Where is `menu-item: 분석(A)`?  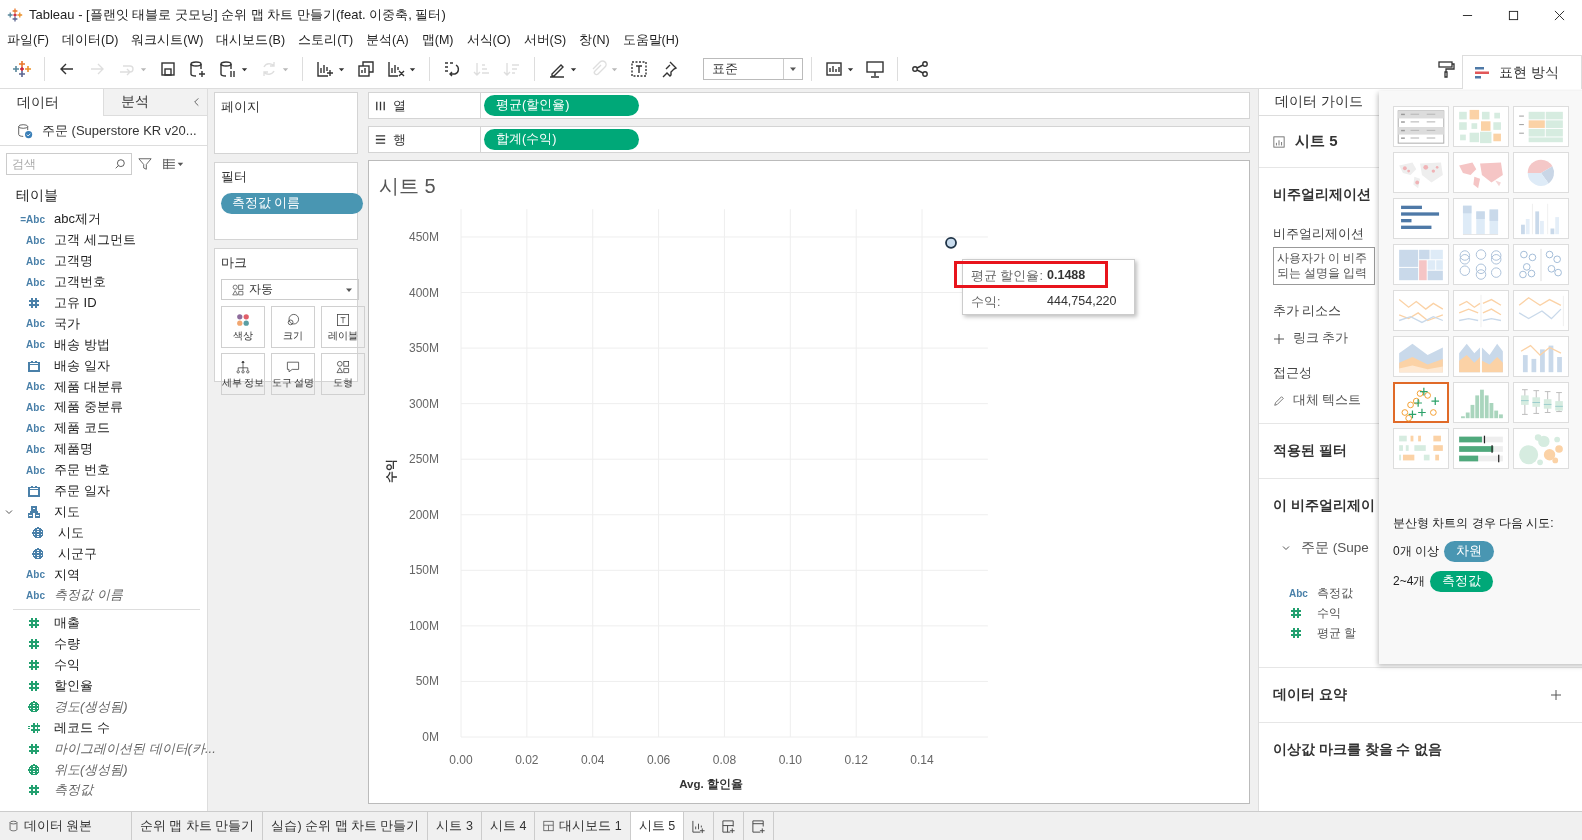 menu-item: 분석(A) is located at coordinates (389, 40).